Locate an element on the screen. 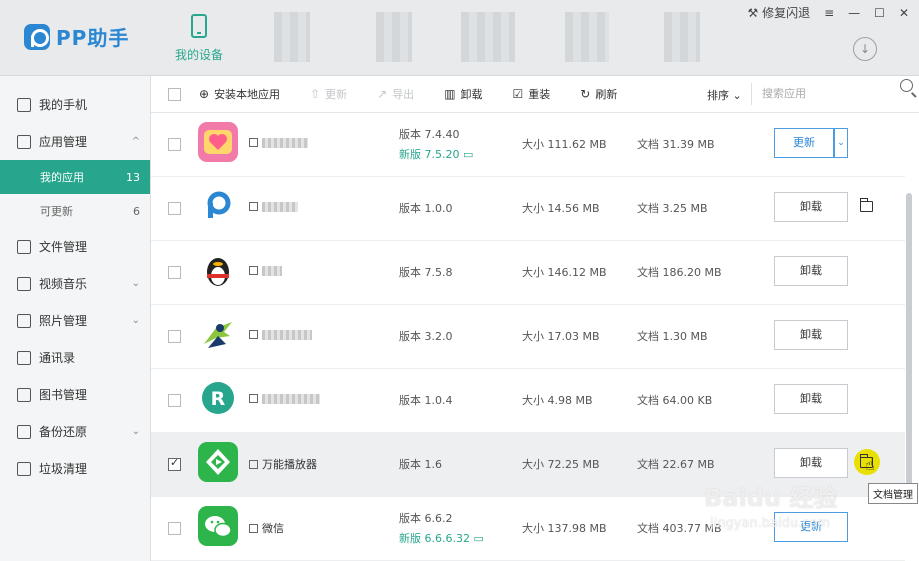 This screenshot has height=561, width=919. install-local-app-button: ⊕ 安装本地应用 is located at coordinates (239, 94).